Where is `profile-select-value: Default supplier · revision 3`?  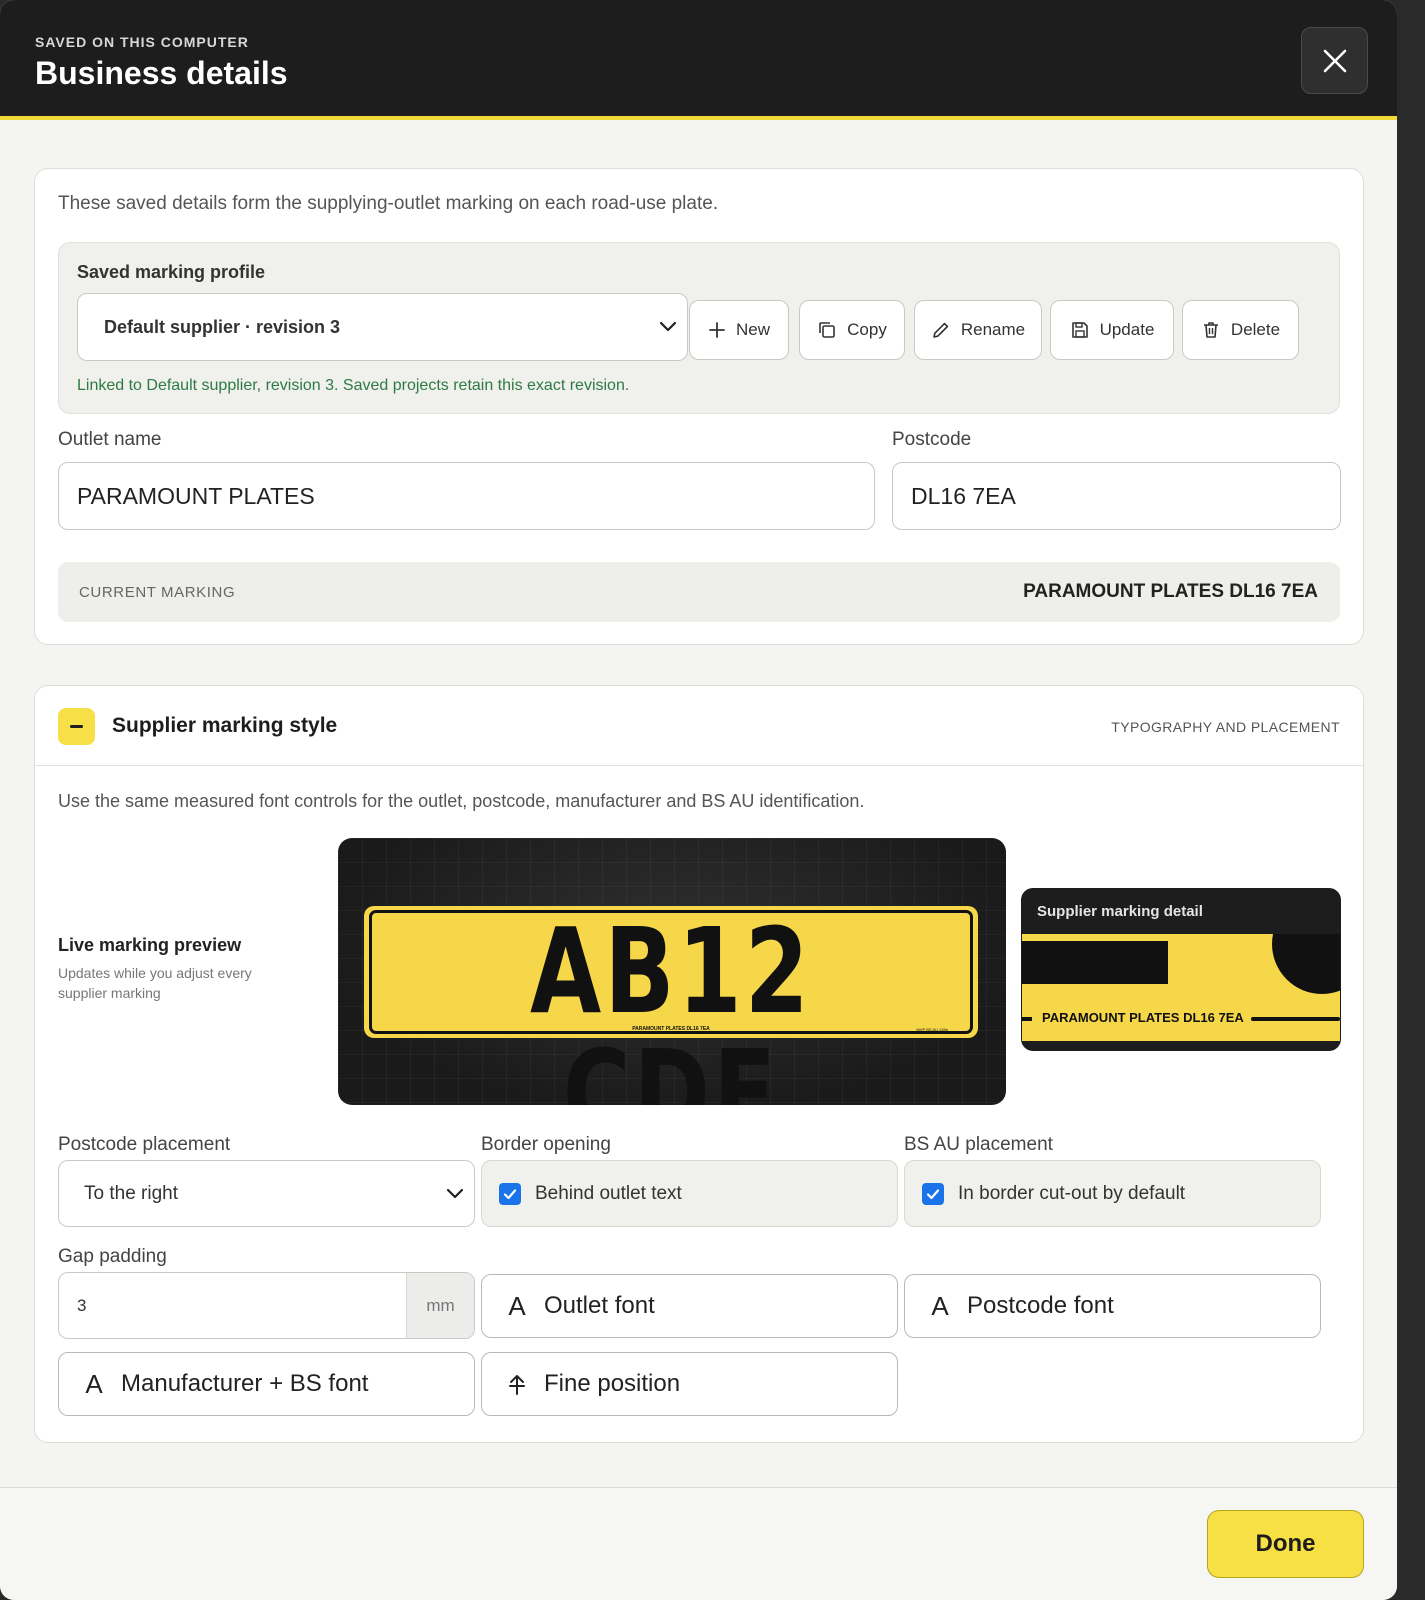
profile-select-value: Default supplier · revision 3 is located at coordinates (222, 326).